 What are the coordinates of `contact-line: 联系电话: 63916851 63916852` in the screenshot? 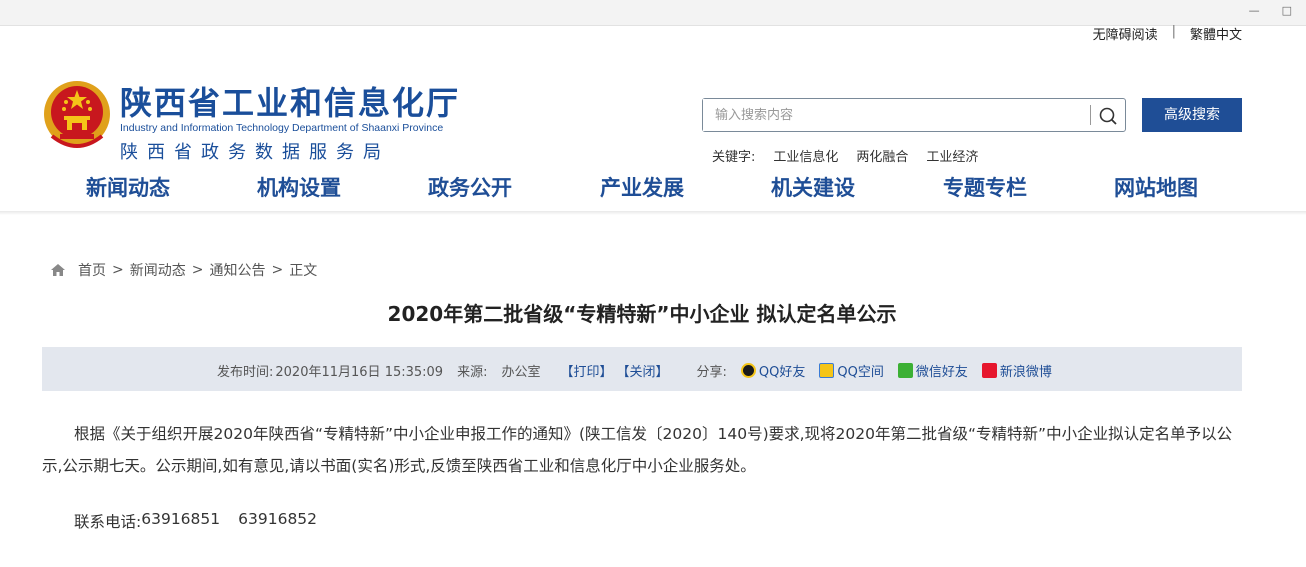 It's located at (195, 521).